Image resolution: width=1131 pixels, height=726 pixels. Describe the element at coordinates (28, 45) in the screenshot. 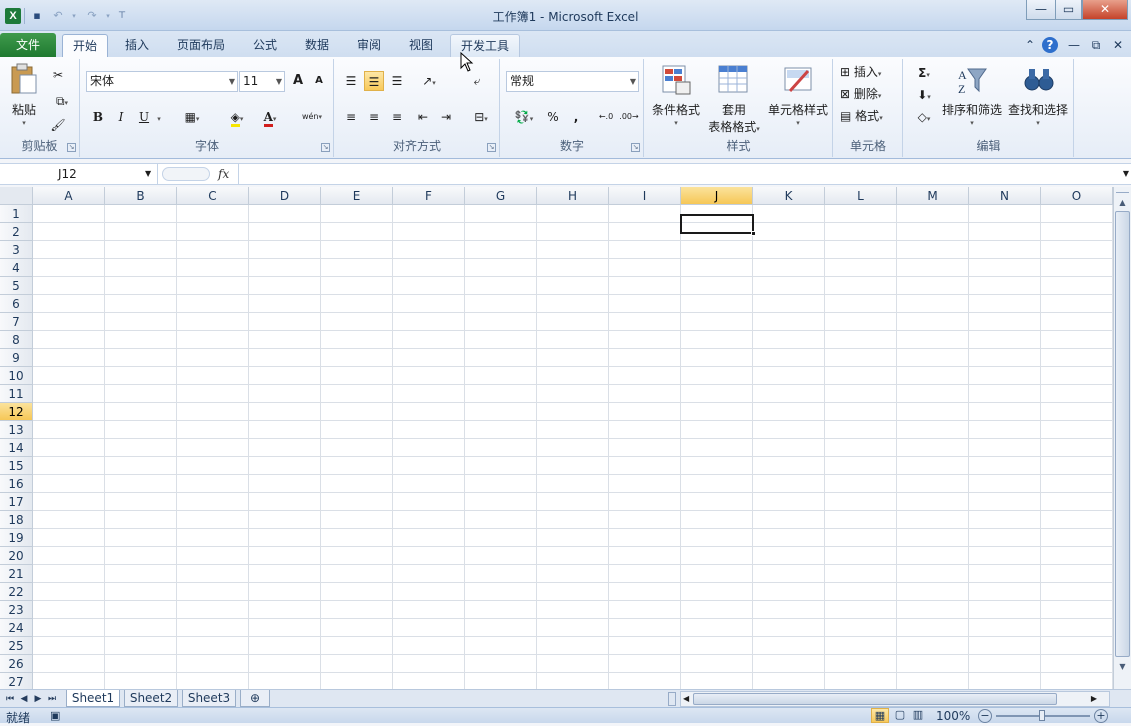

I see `tab-file: 文件` at that location.